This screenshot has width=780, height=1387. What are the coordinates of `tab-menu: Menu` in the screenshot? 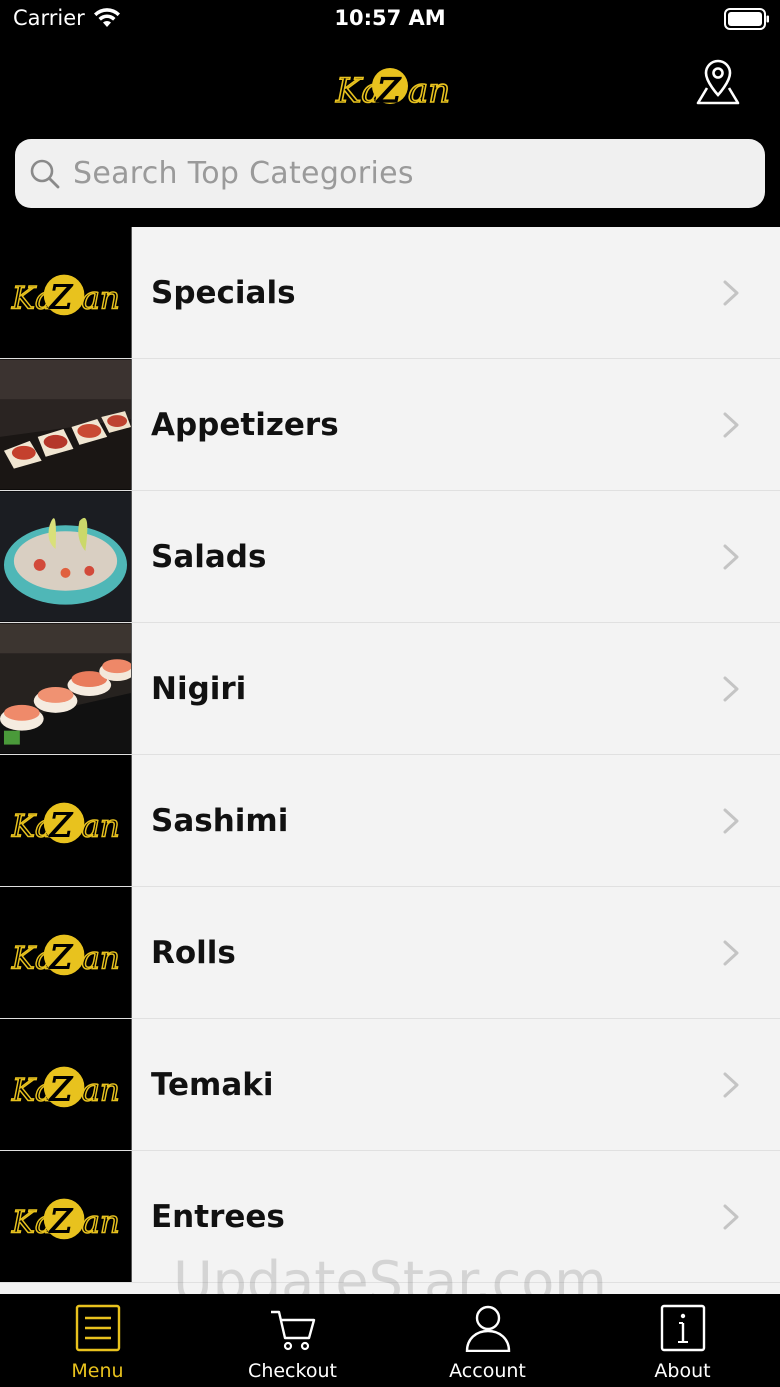 It's located at (97, 1340).